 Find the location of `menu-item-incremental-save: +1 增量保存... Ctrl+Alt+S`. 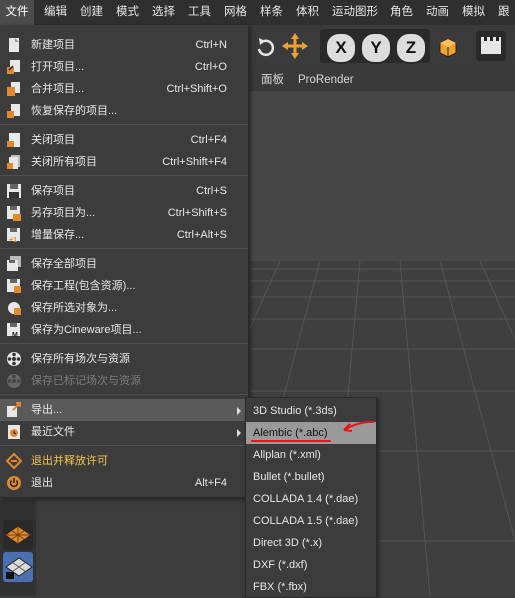

menu-item-incremental-save: +1 增量保存... Ctrl+Alt+S is located at coordinates (124, 235).